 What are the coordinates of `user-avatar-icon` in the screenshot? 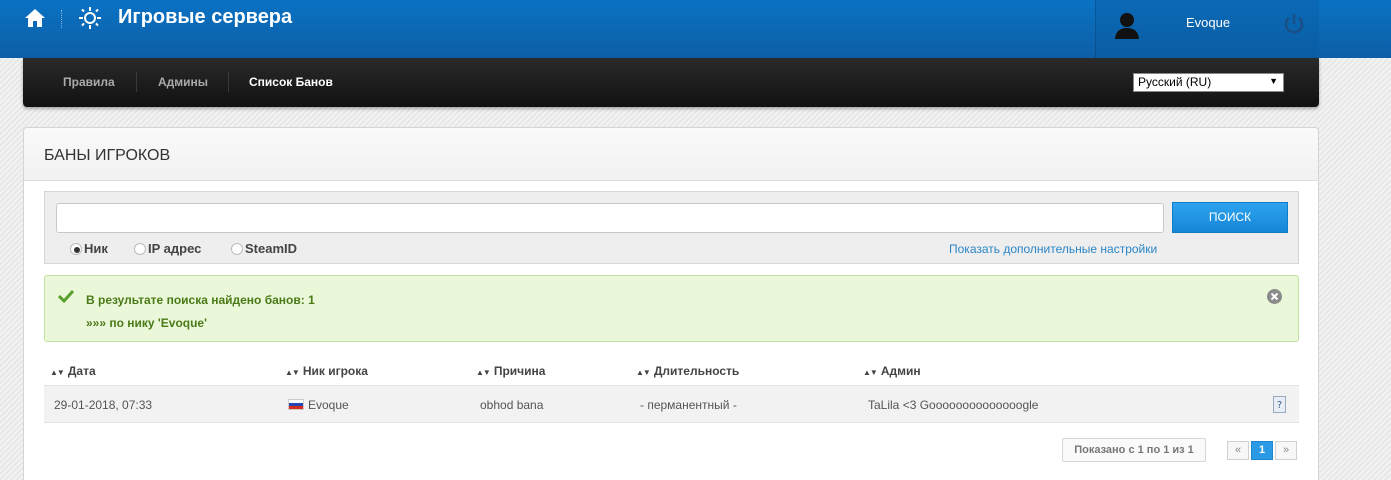 It's located at (1127, 26).